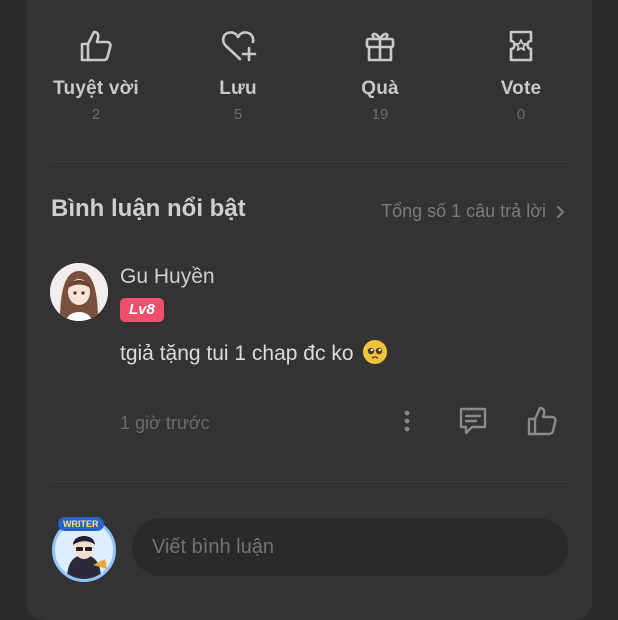 The image size is (618, 620). I want to click on thumbs-up-icon, so click(96, 46).